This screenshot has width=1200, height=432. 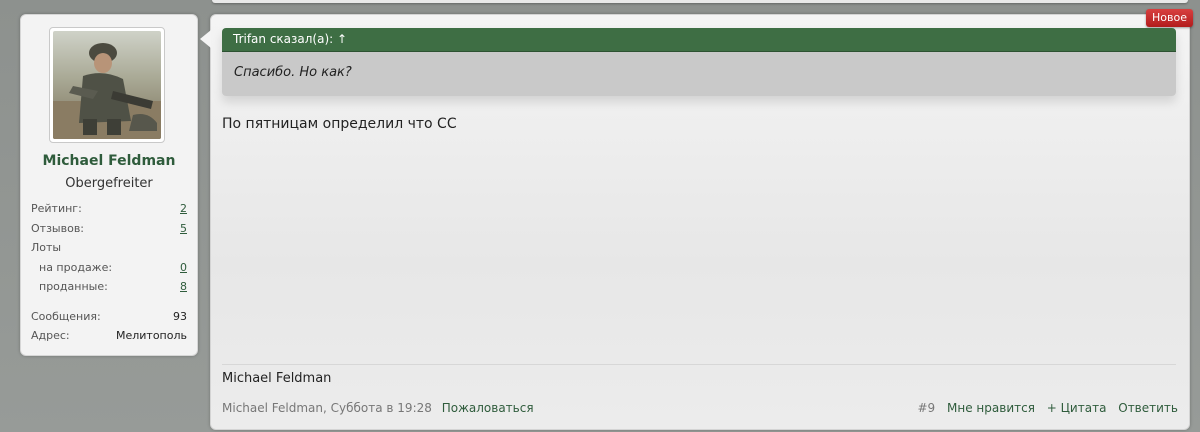 What do you see at coordinates (50, 335) in the screenshot?
I see `stat-label: Адрес:` at bounding box center [50, 335].